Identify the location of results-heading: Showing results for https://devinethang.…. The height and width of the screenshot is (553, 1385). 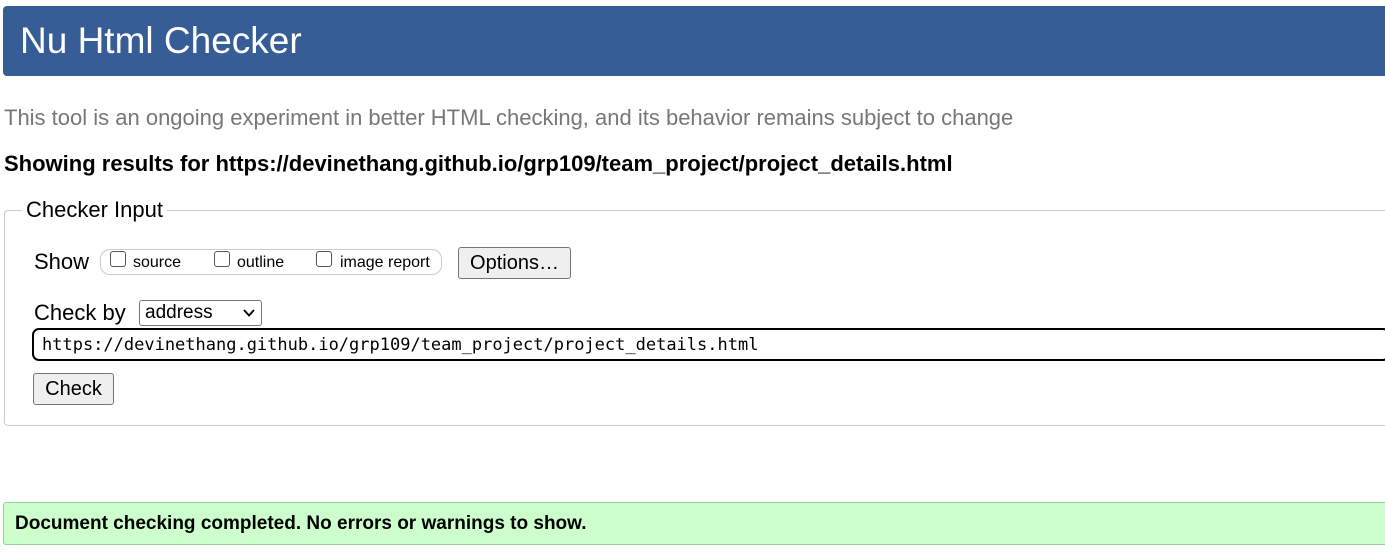
(478, 163).